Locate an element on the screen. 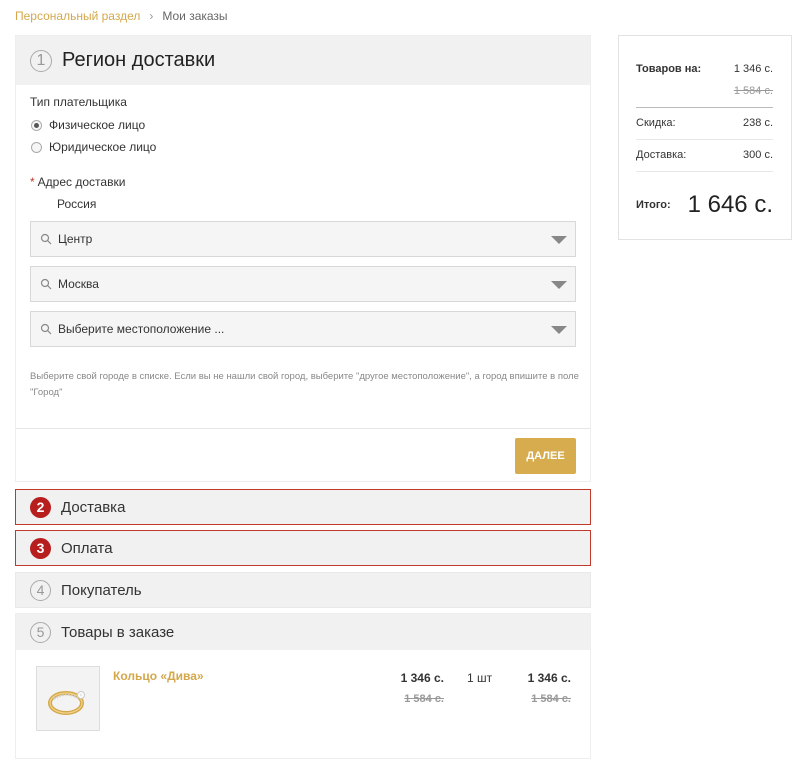 The image size is (796, 768). step-number-badge: 1 is located at coordinates (41, 60).